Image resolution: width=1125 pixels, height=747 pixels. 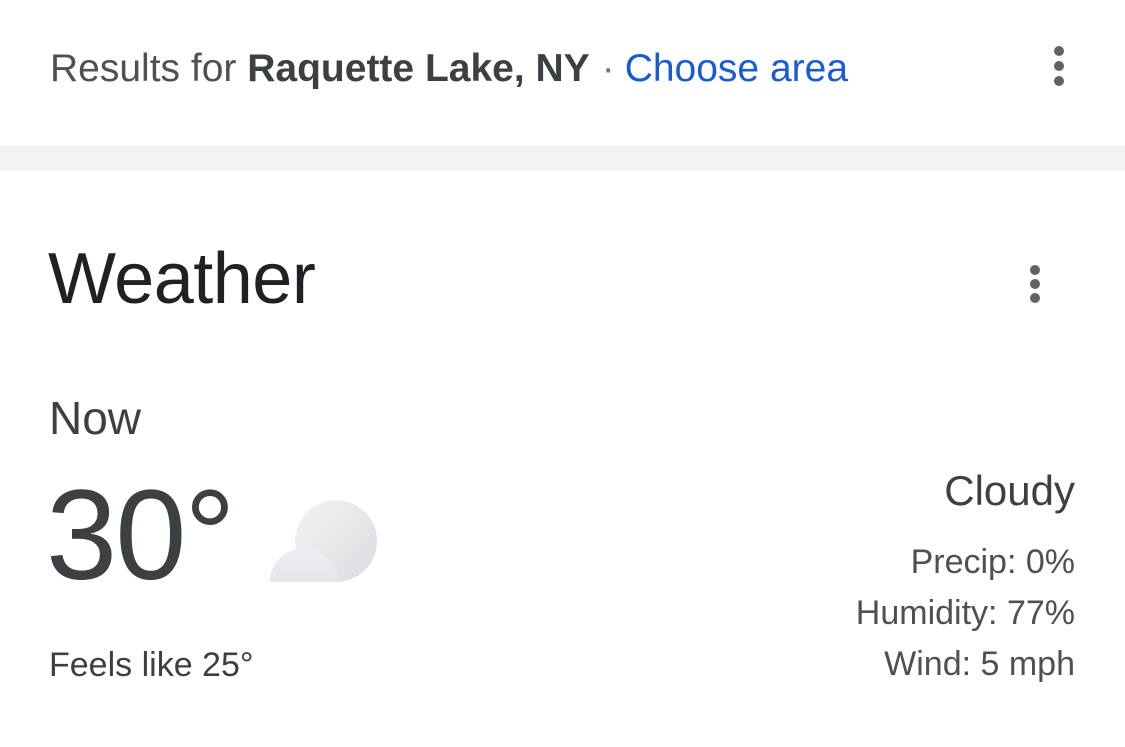 What do you see at coordinates (95, 418) in the screenshot?
I see `now-label: Now` at bounding box center [95, 418].